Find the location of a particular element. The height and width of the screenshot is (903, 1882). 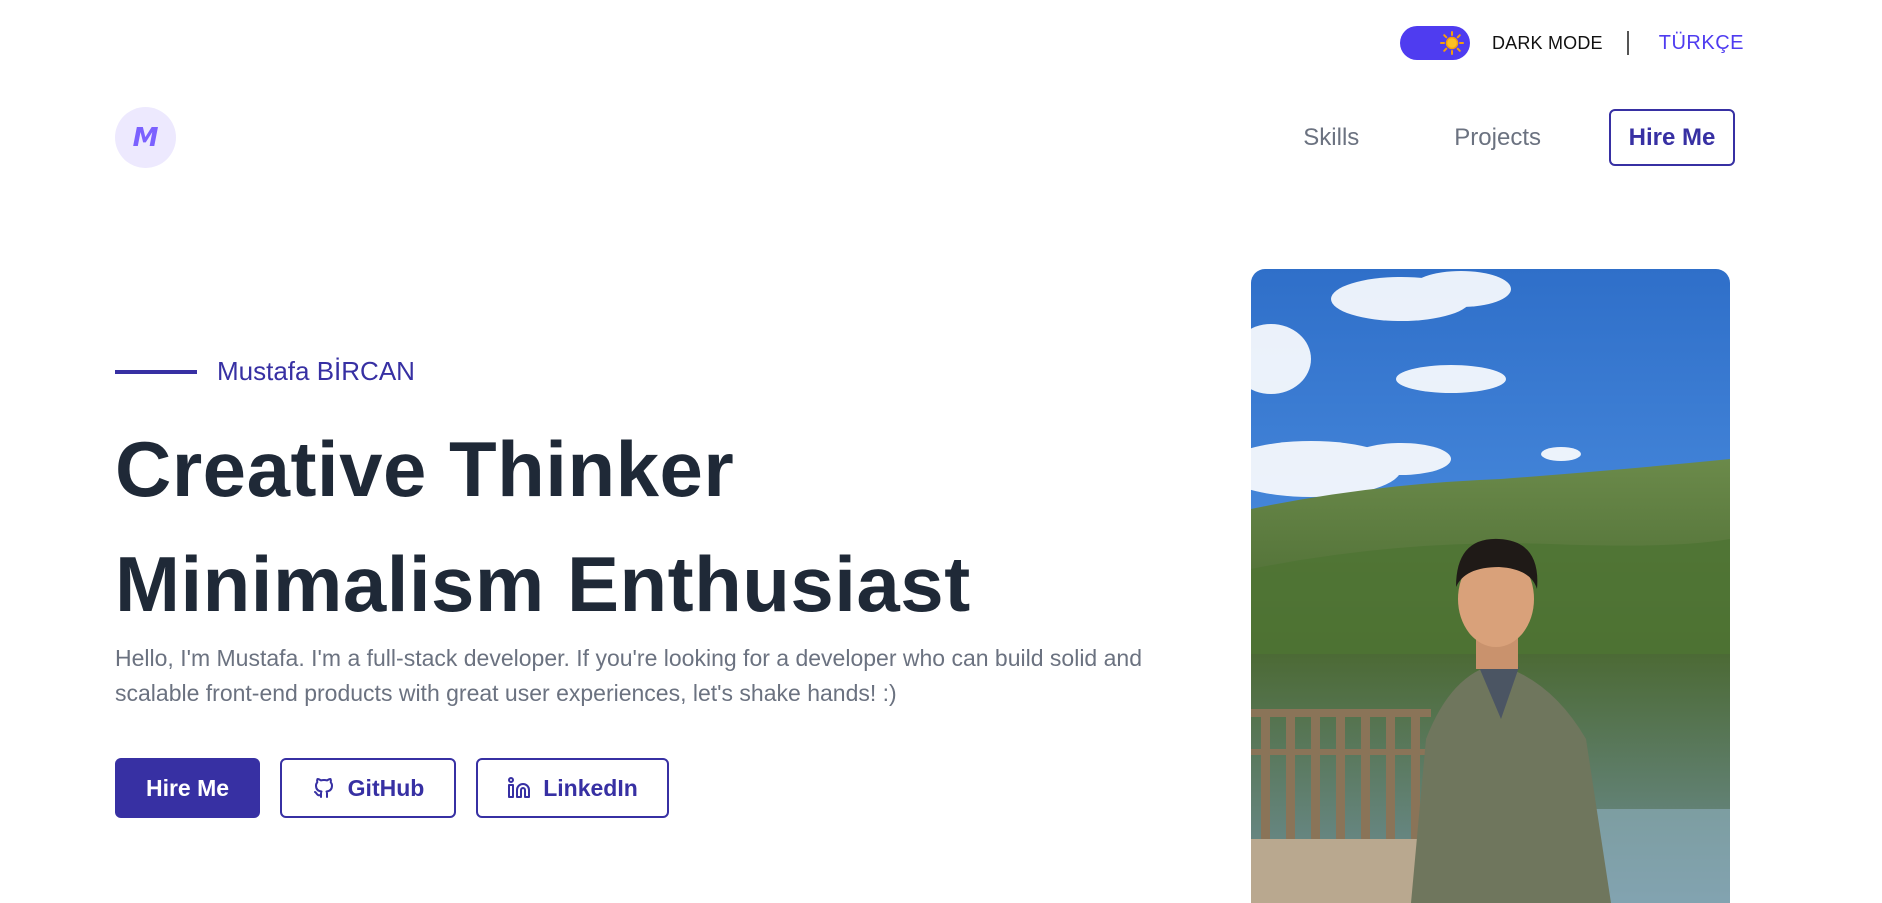

sun-icon is located at coordinates (1451, 43).